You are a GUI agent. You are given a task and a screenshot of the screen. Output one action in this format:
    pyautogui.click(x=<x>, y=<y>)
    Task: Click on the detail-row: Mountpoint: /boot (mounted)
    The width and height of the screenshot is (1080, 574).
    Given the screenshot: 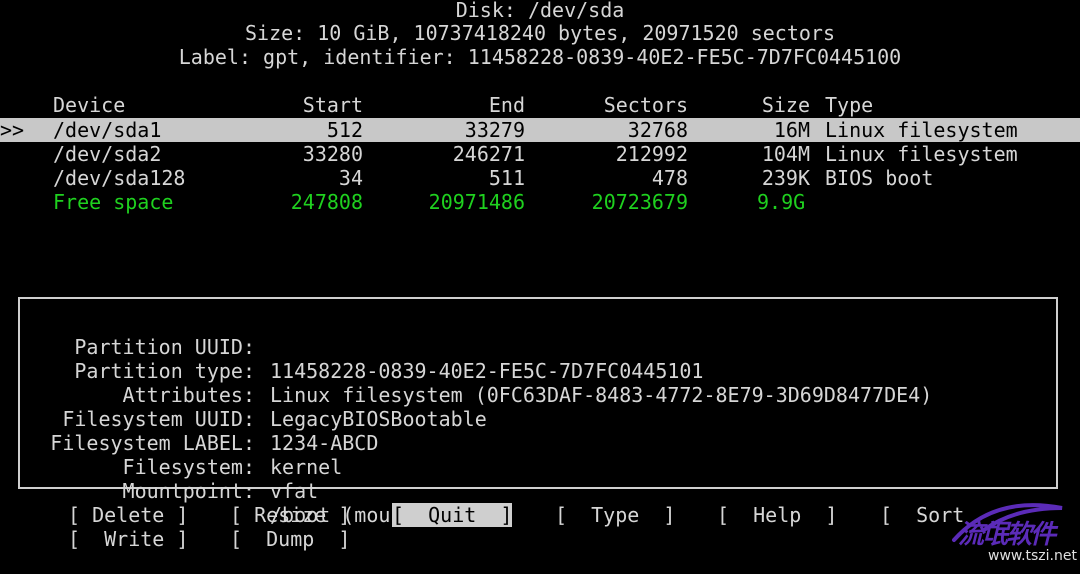 What is the action you would take?
    pyautogui.click(x=235, y=491)
    